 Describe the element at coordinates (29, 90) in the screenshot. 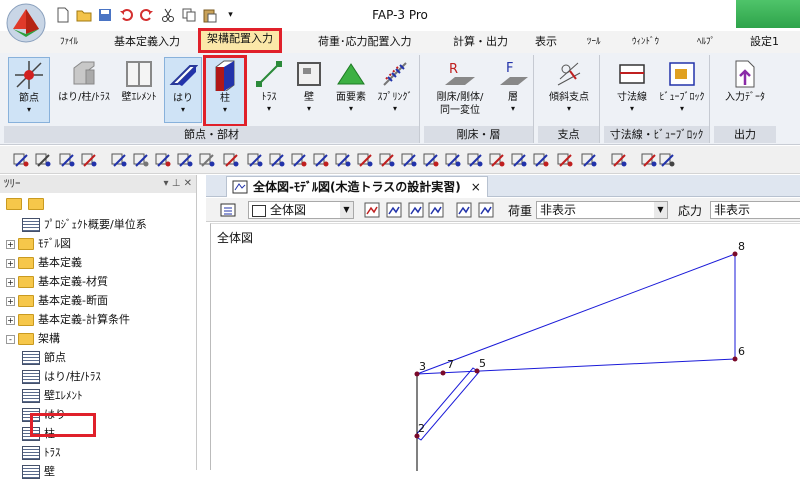

I see `node-button: 節点 ▾` at that location.